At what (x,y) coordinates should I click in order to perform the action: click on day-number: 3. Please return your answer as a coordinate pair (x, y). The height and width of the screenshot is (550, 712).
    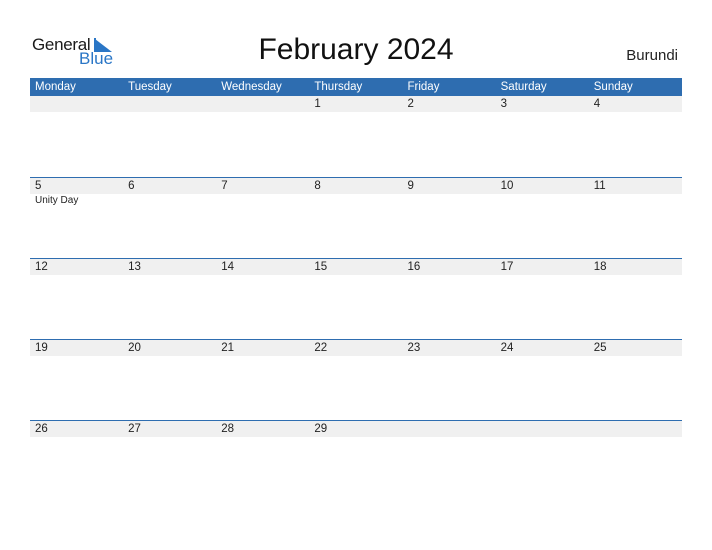
    Looking at the image, I should click on (504, 104).